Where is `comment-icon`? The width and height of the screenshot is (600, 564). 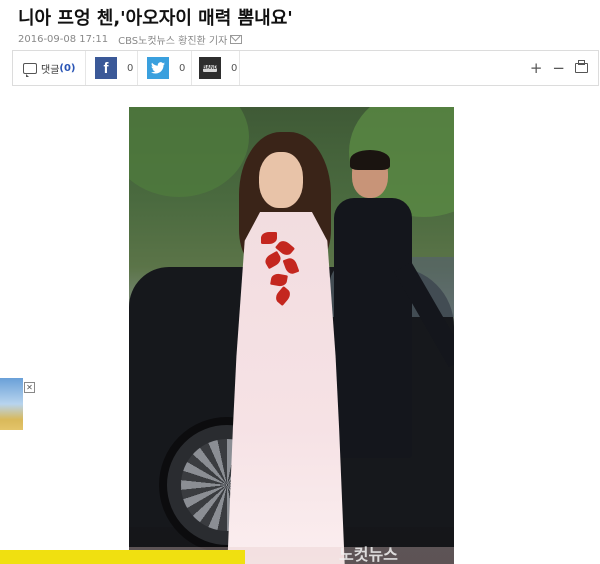
comment-icon is located at coordinates (30, 69).